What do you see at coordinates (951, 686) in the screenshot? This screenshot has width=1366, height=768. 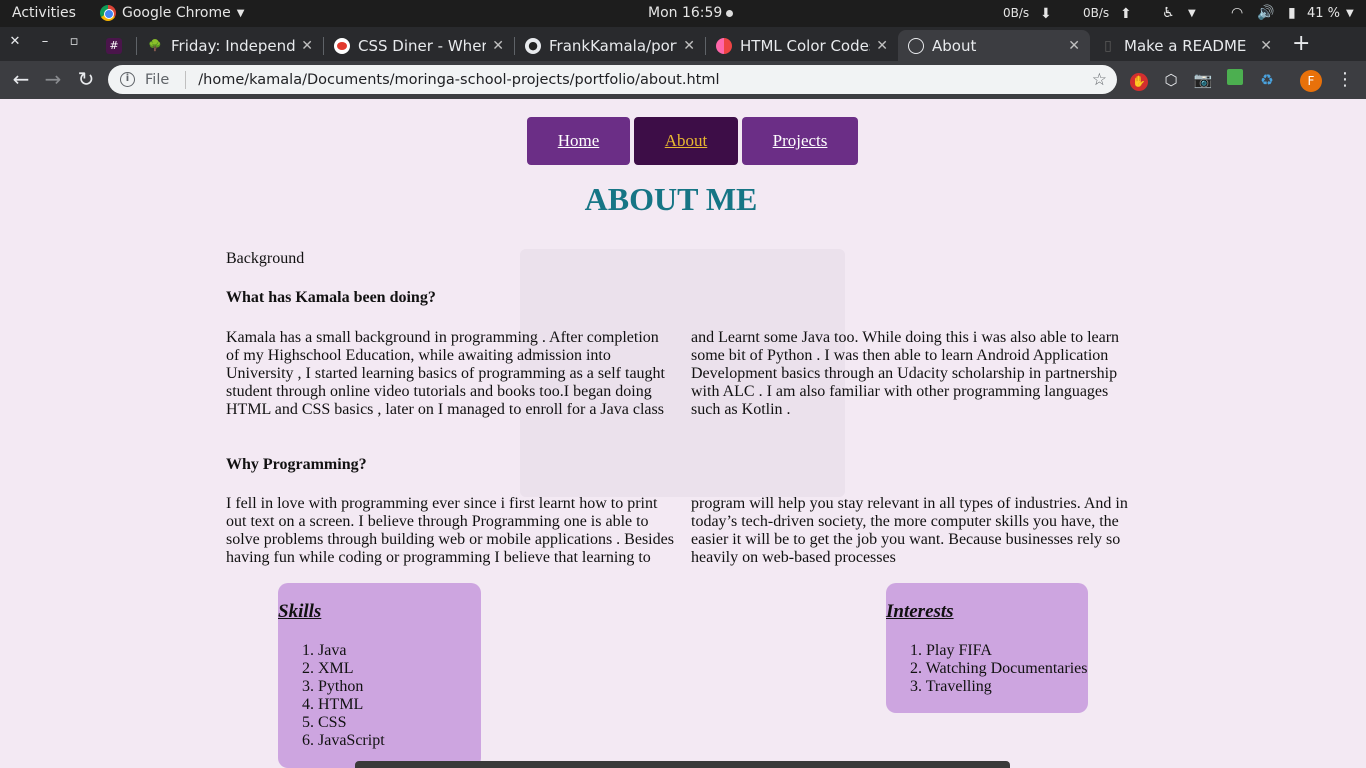 I see `list-item: 3. Travelling` at bounding box center [951, 686].